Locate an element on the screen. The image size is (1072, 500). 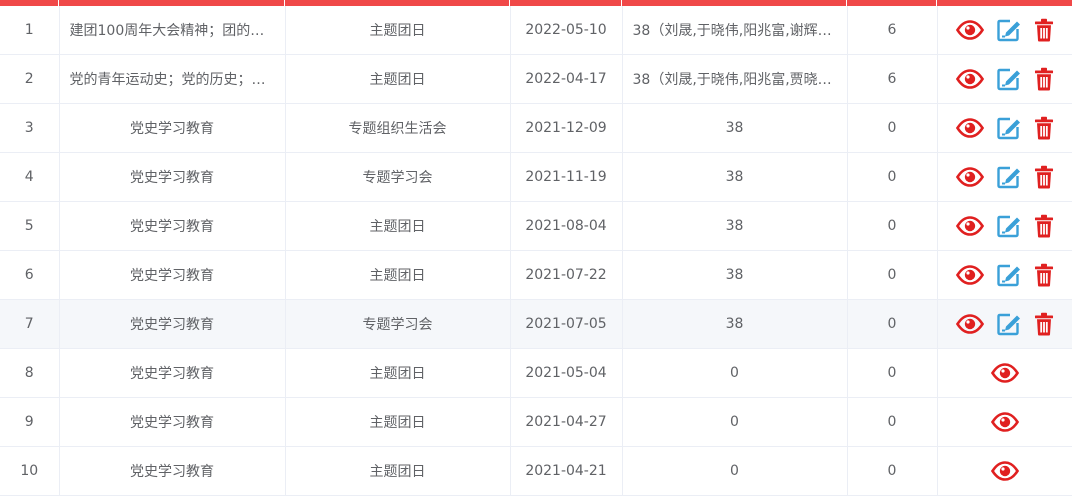
cell-date: 2021-08-04 is located at coordinates (566, 226).